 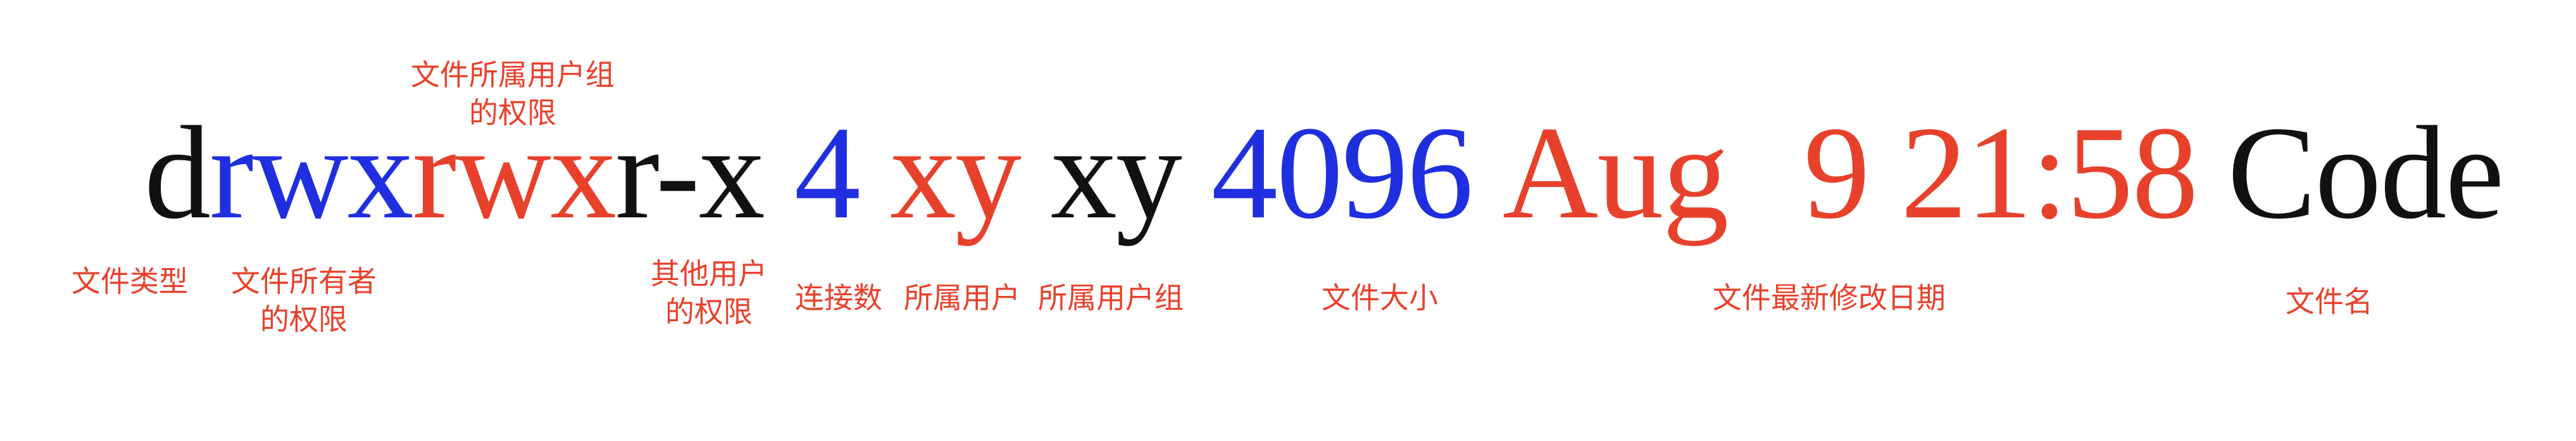 I want to click on label-mtime: 文件最新修改日期, so click(x=1829, y=298).